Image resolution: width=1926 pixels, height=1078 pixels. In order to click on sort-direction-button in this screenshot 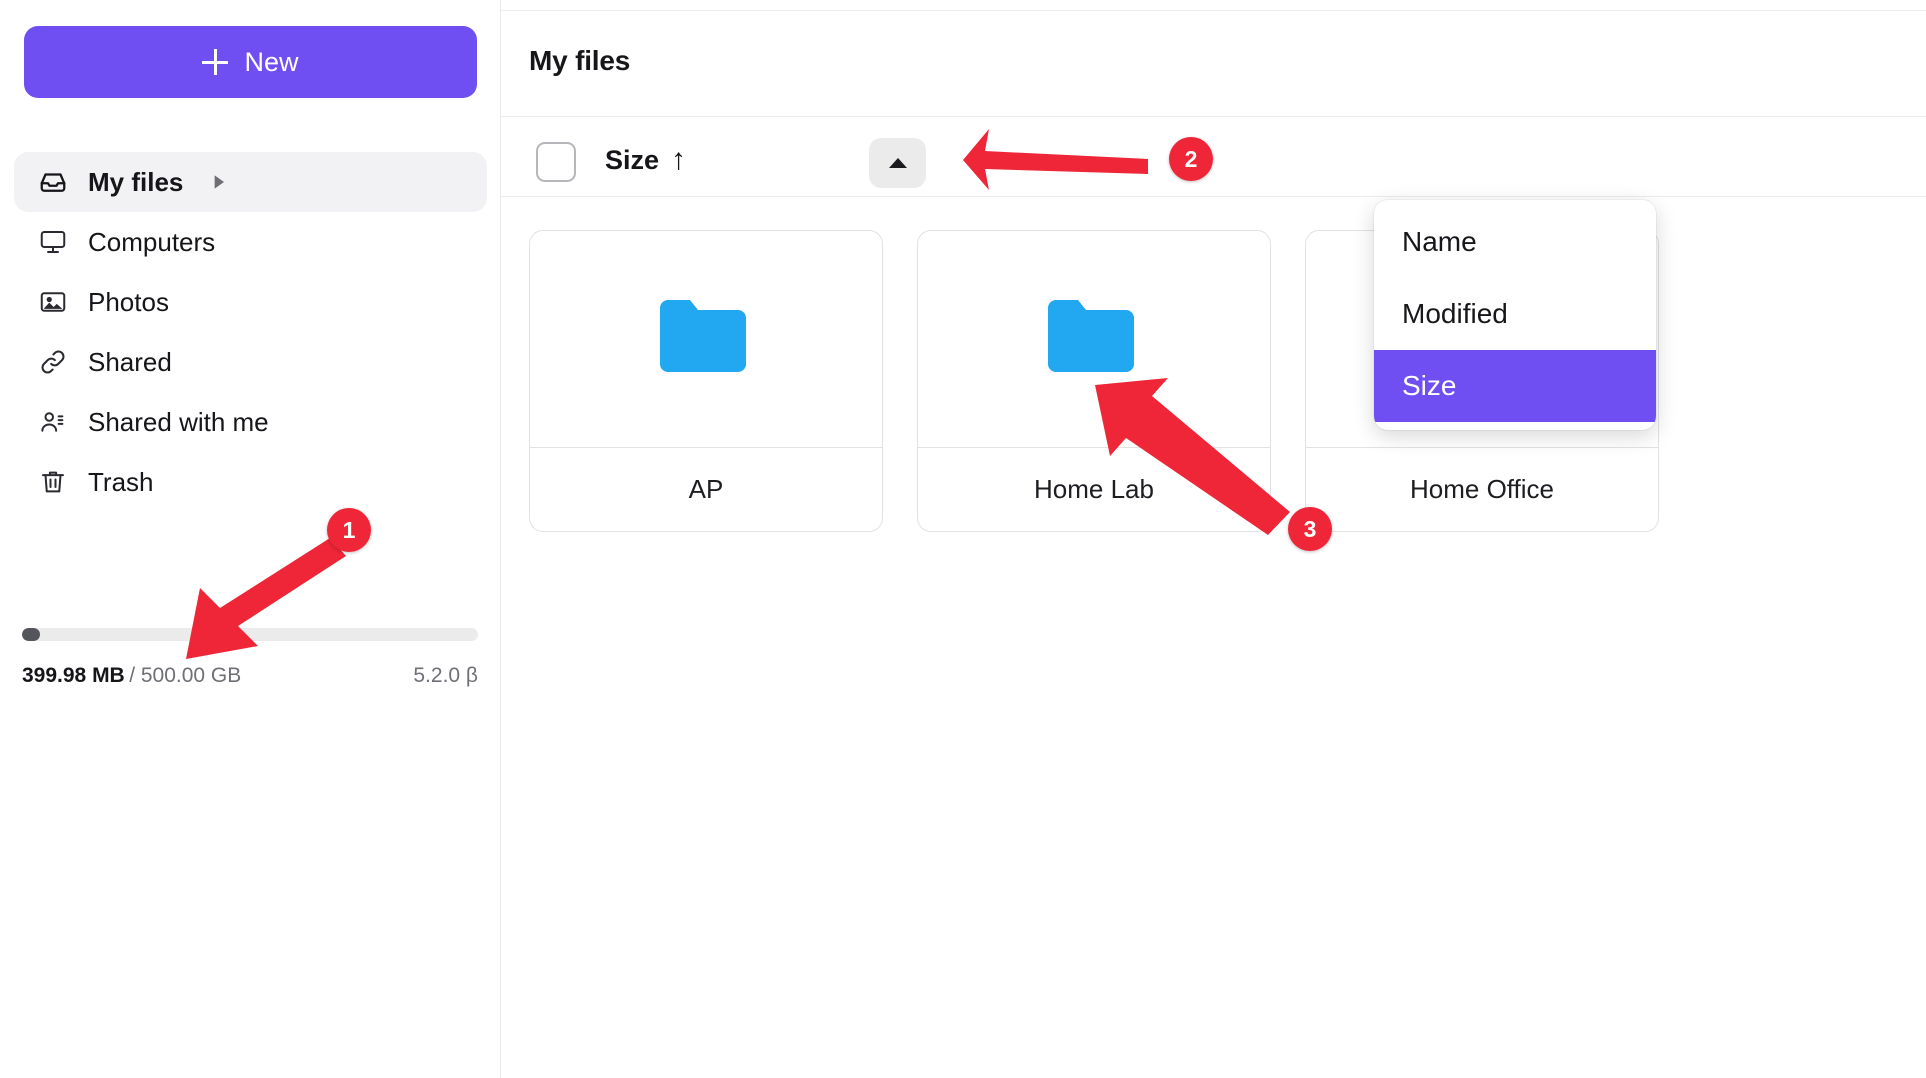, I will do `click(897, 163)`.